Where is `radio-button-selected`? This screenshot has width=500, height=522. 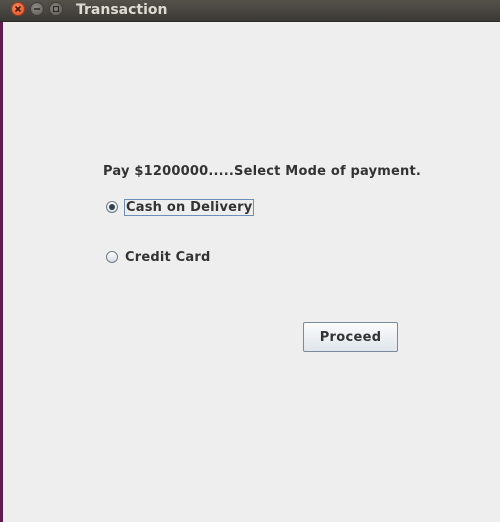 radio-button-selected is located at coordinates (112, 207).